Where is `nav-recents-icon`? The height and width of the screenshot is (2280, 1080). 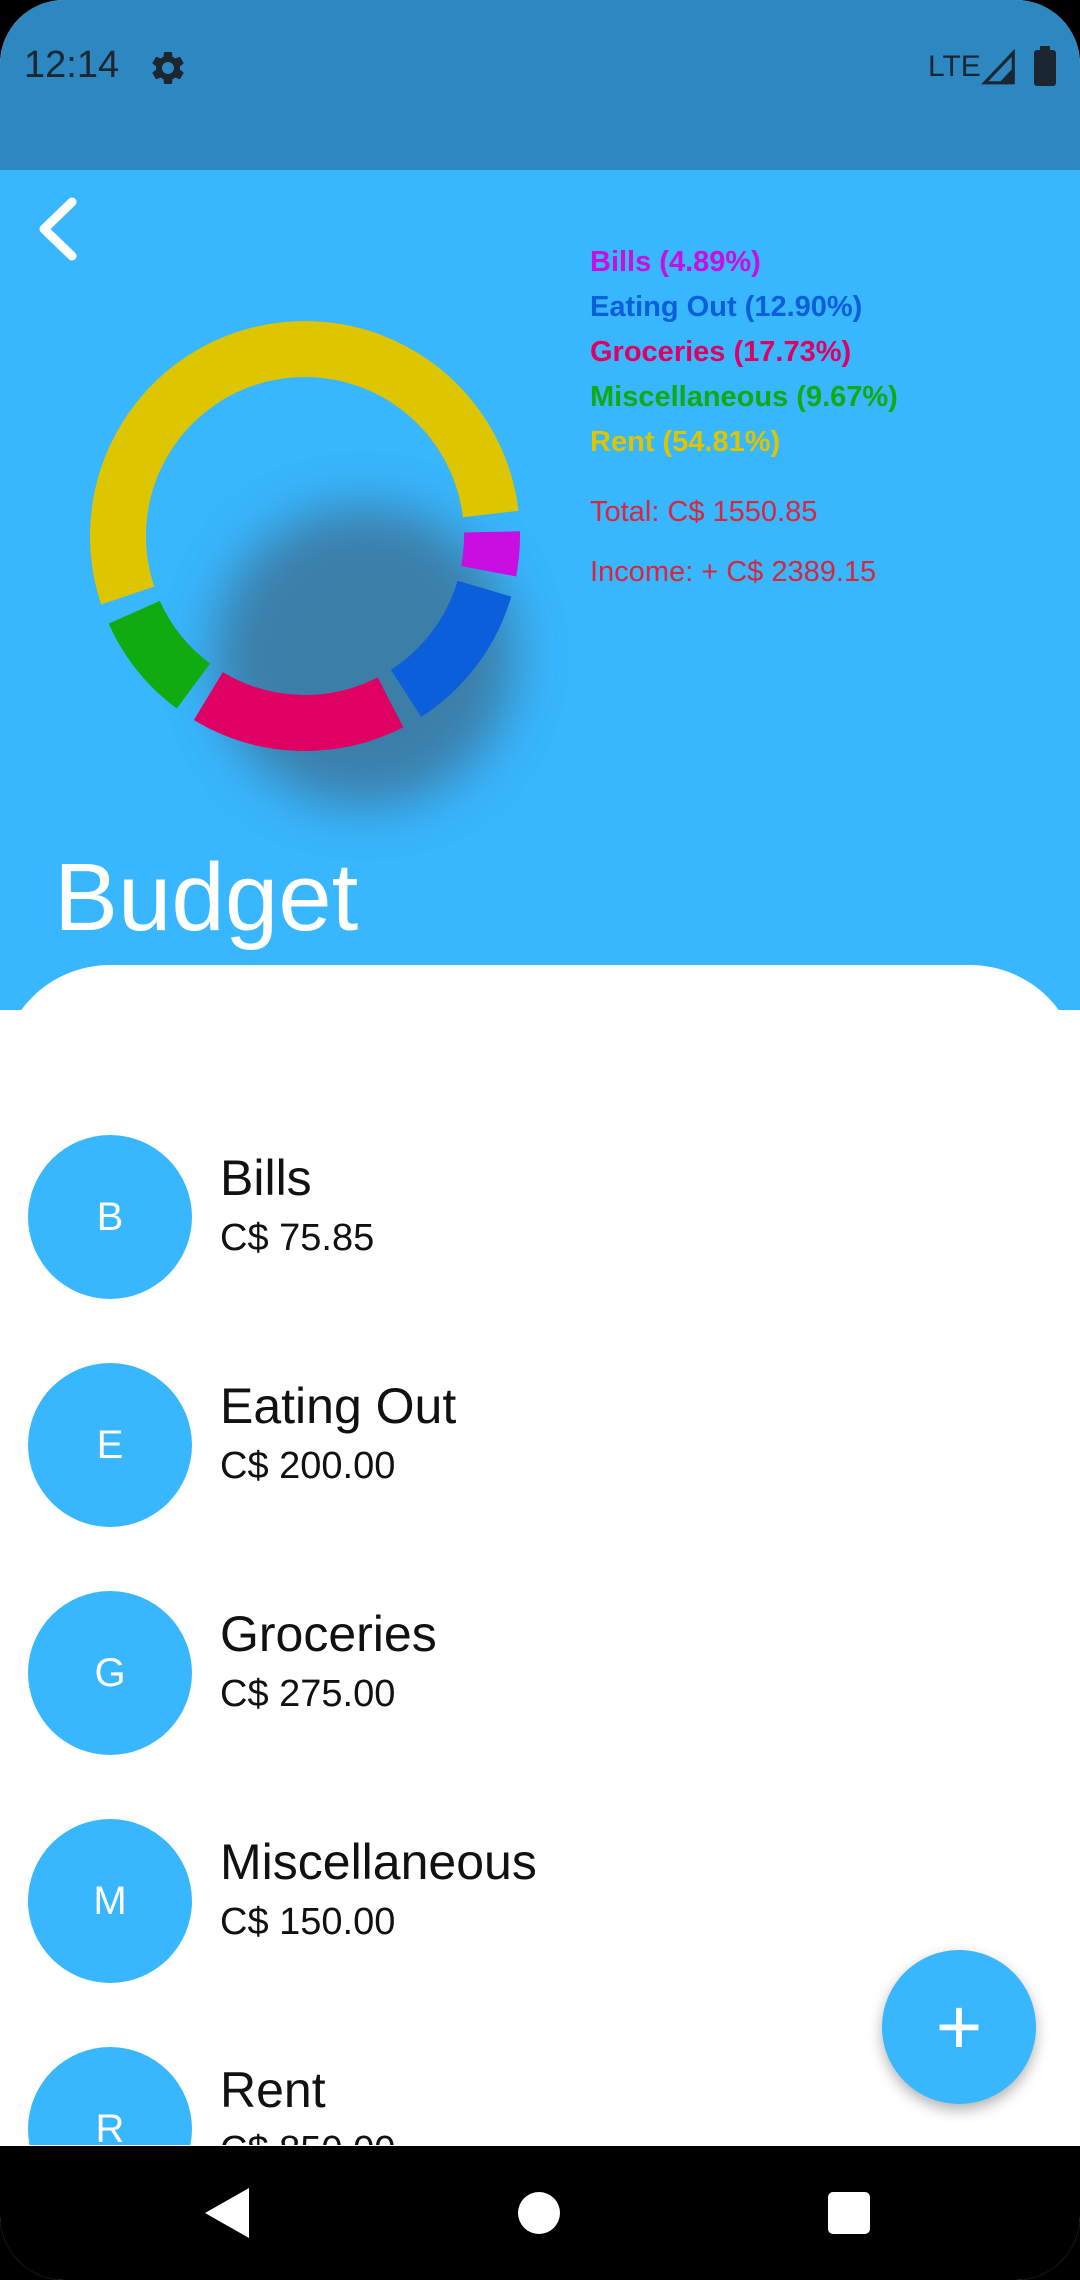
nav-recents-icon is located at coordinates (849, 2213).